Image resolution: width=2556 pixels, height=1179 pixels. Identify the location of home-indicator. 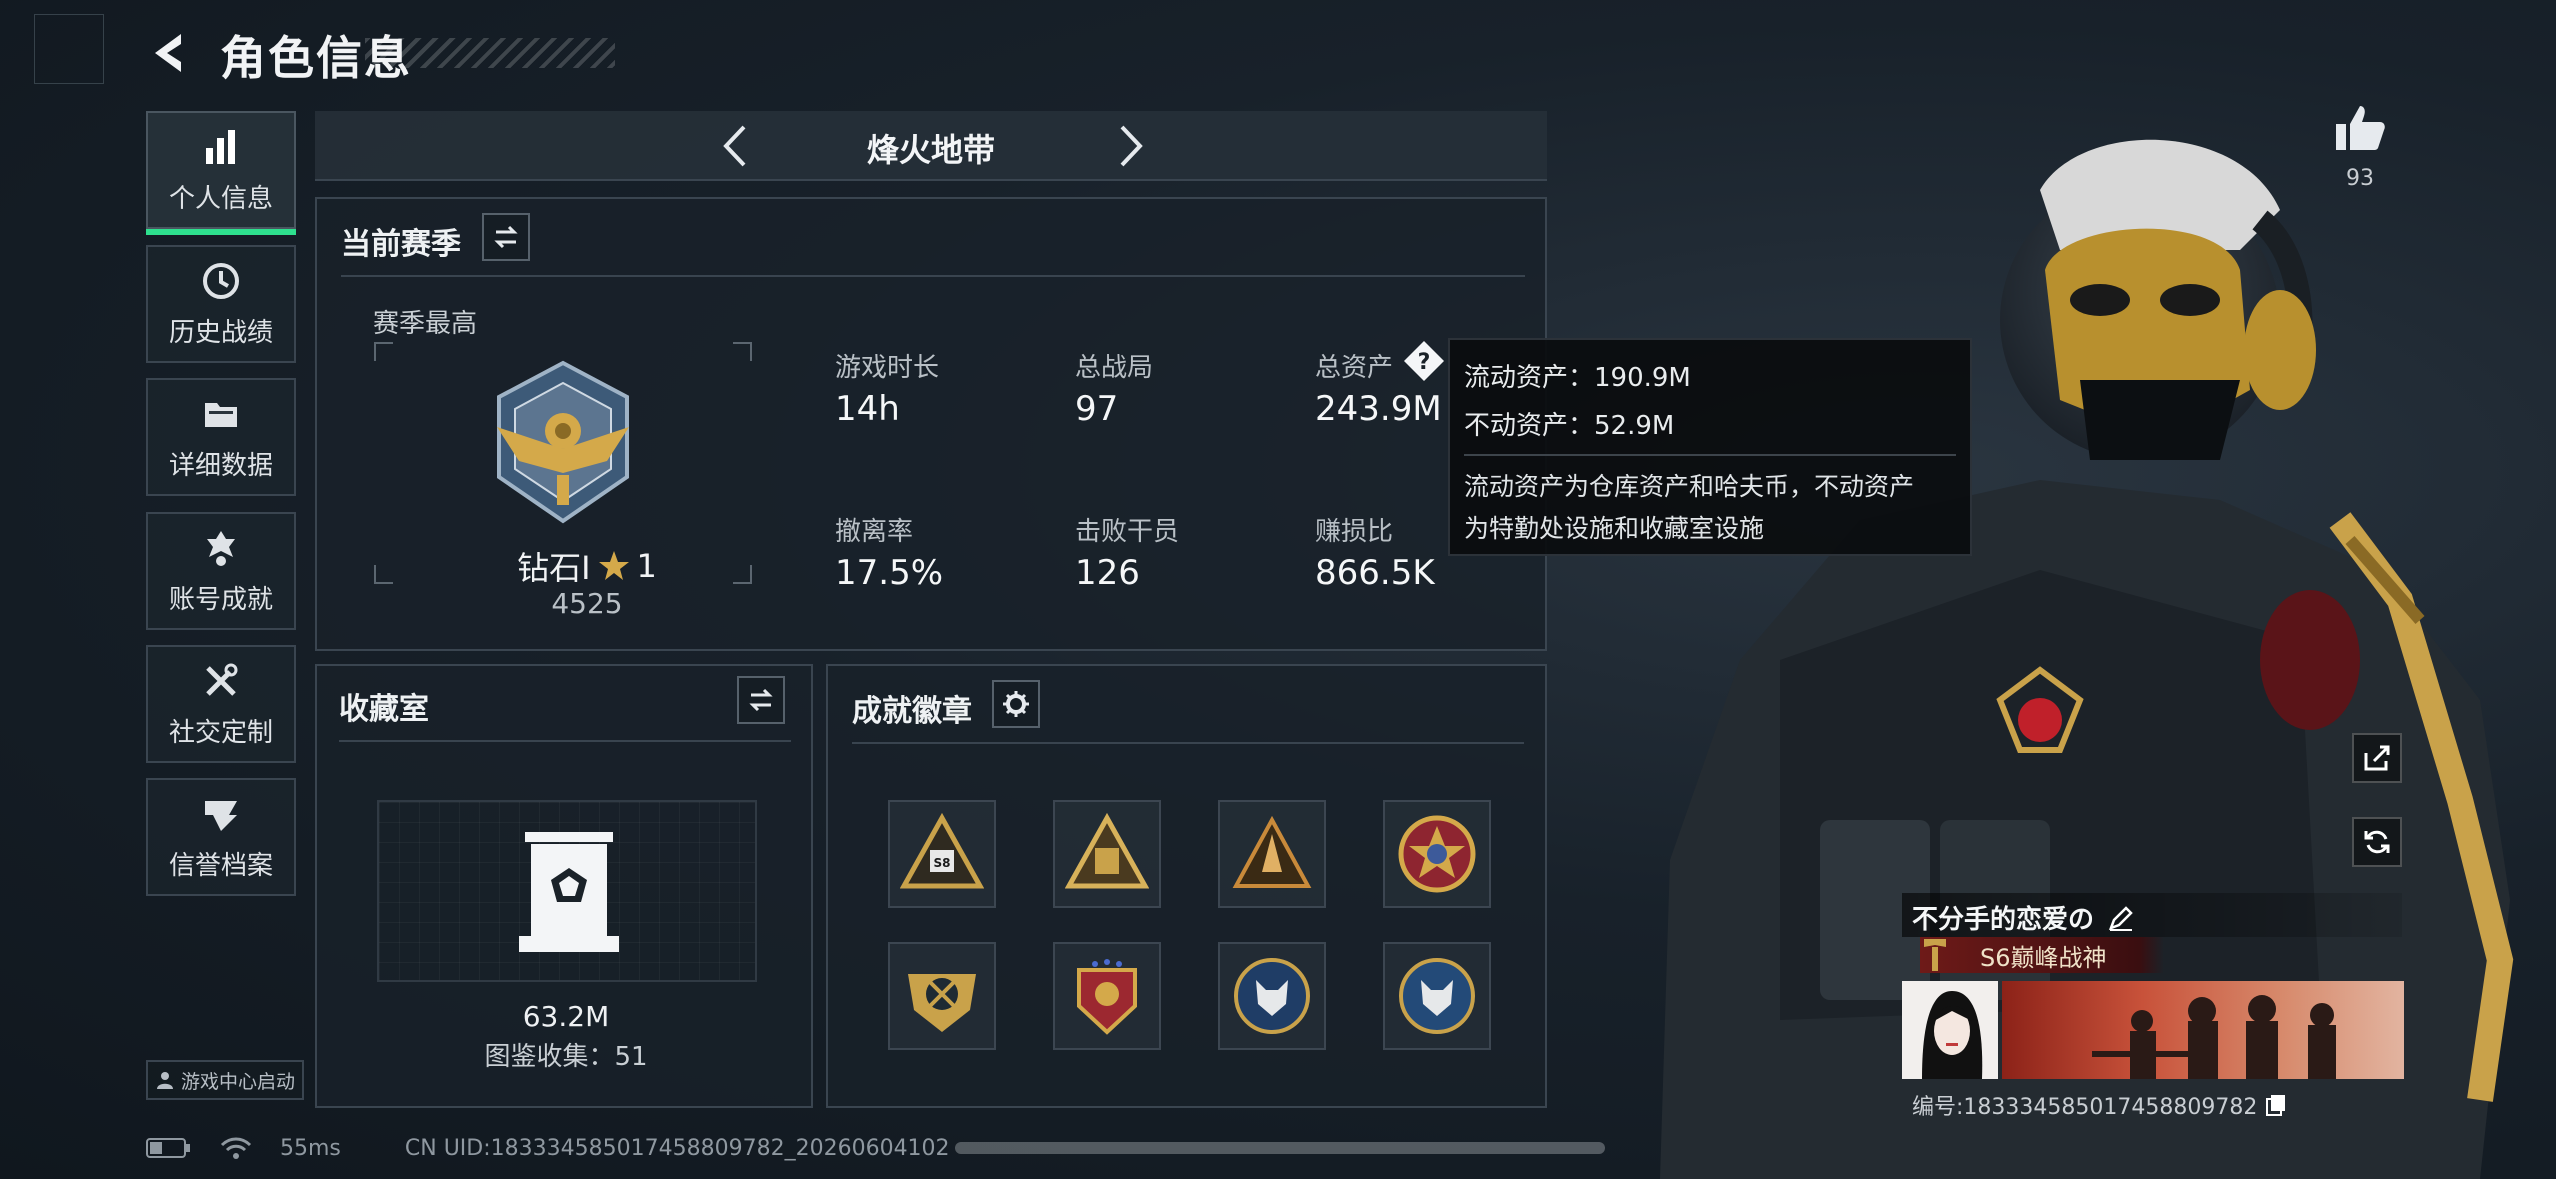
(1280, 1148).